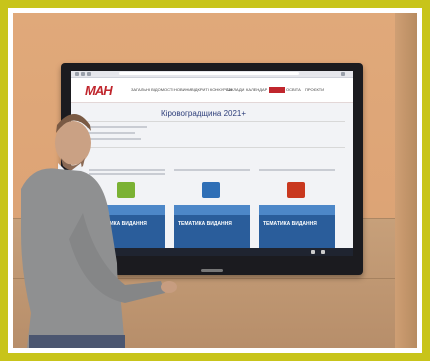 The image size is (430, 361). What do you see at coordinates (169, 287) in the screenshot?
I see `hand` at bounding box center [169, 287].